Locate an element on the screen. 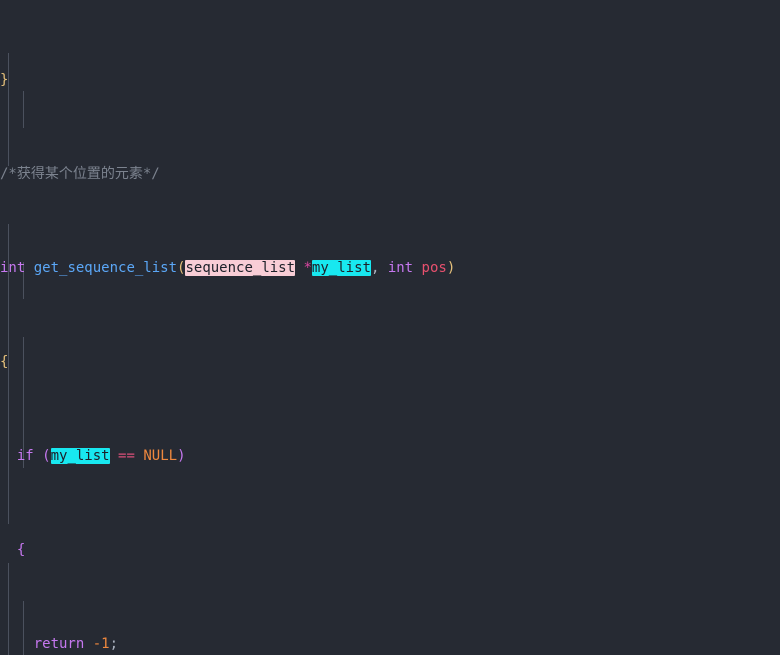  param-pos: pos is located at coordinates (434, 268).